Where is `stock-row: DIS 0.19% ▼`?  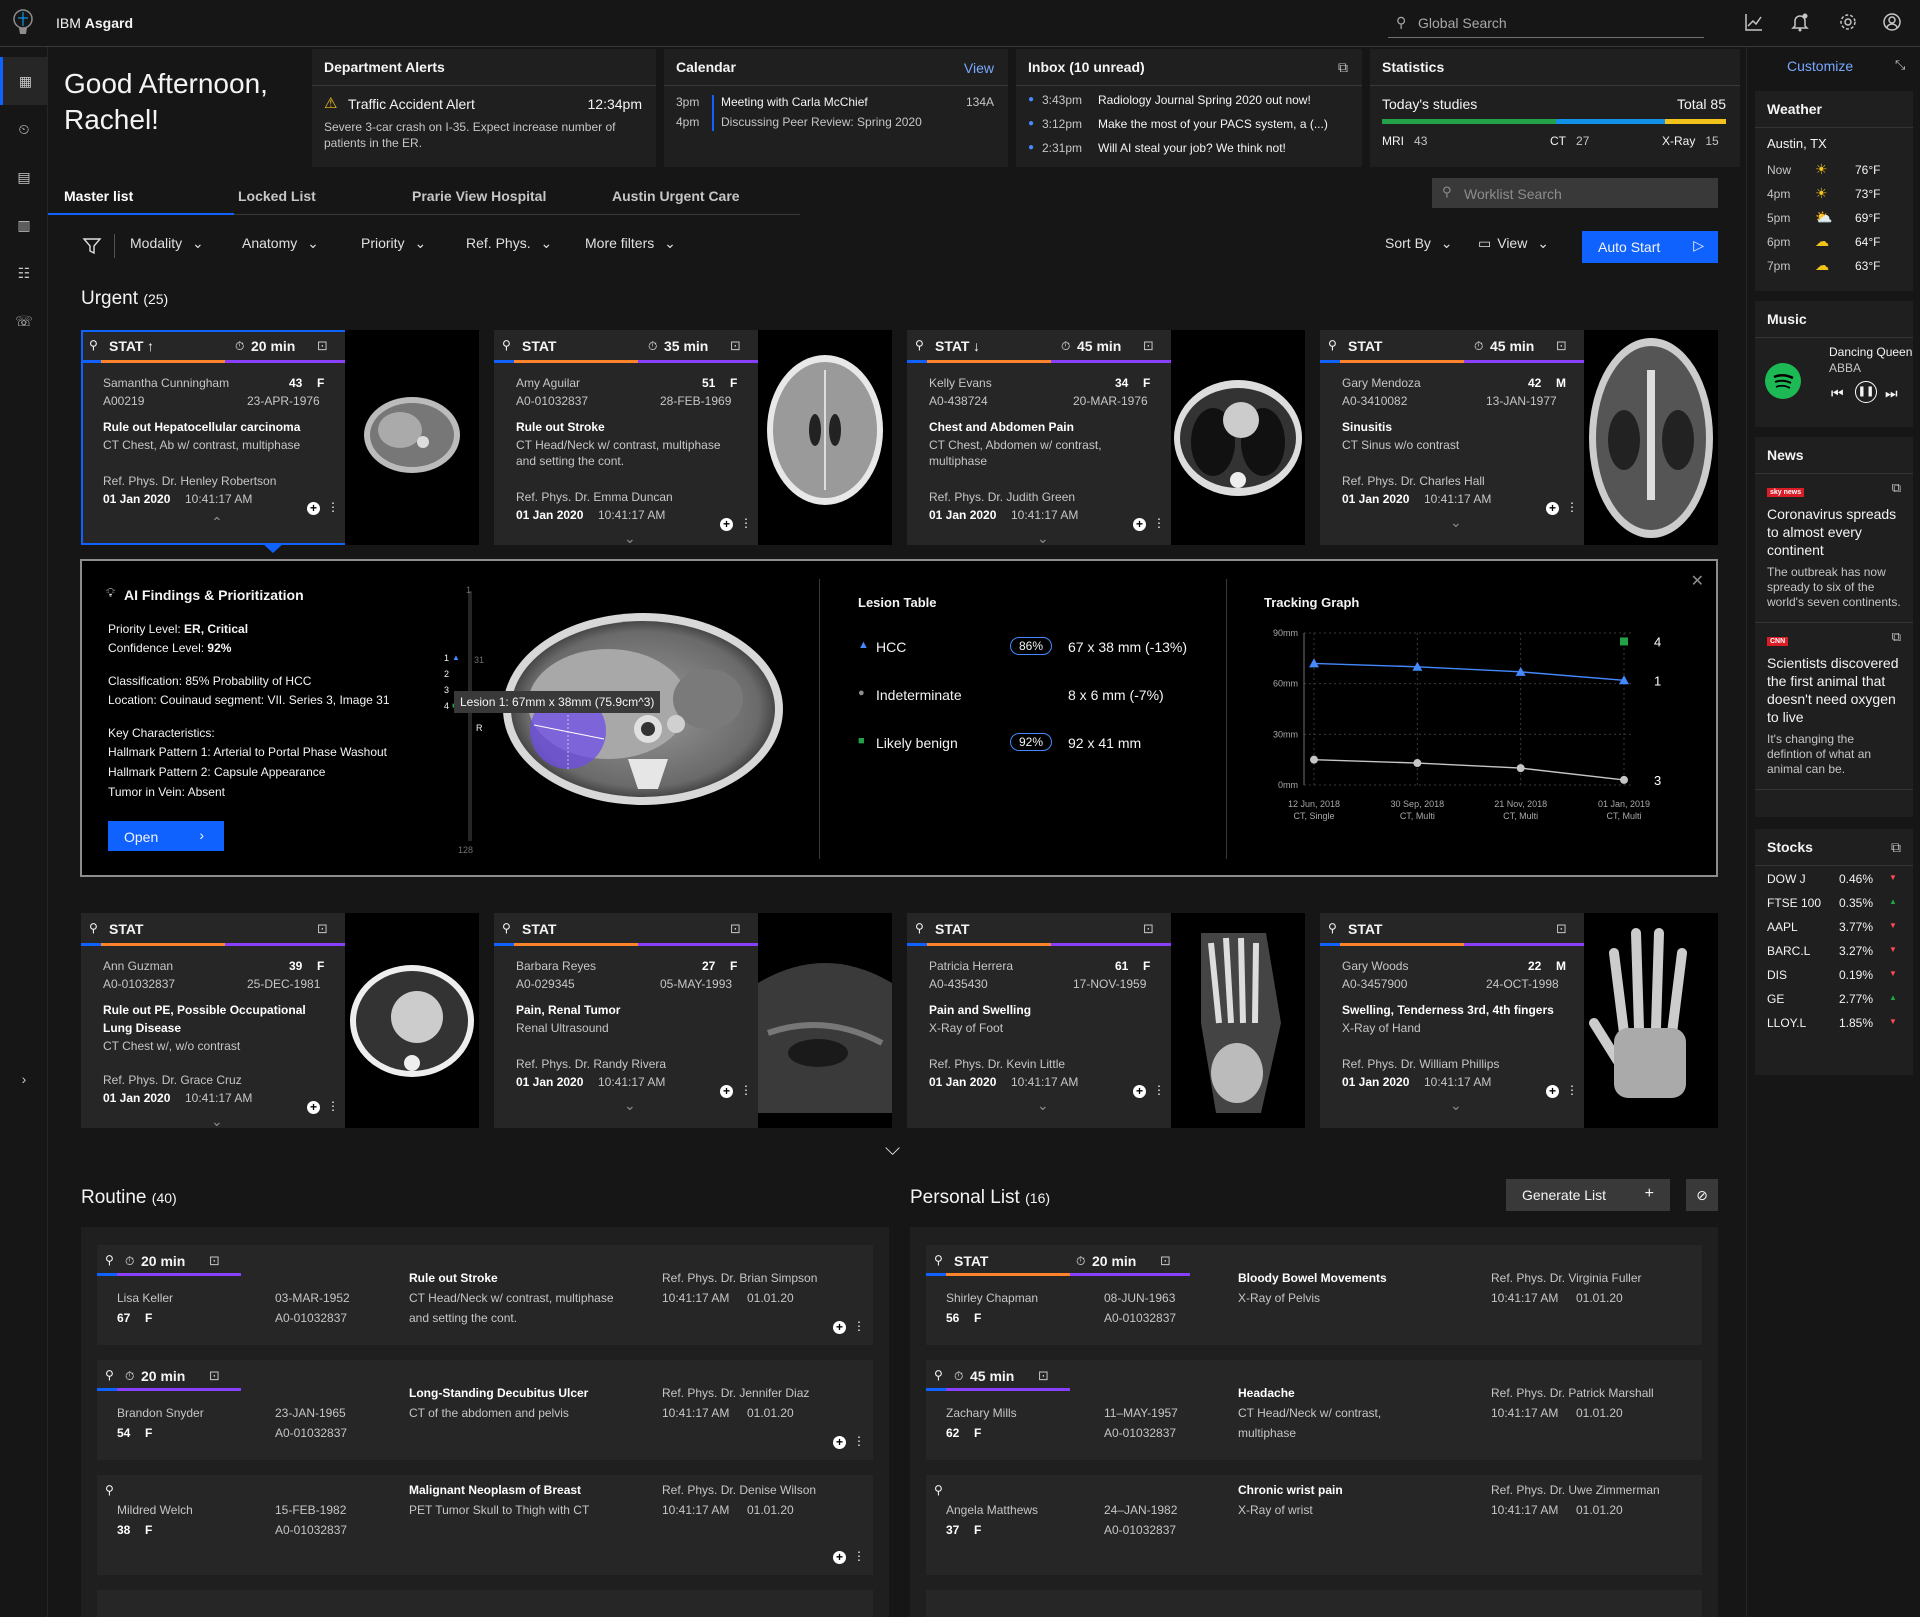
stock-row: DIS 0.19% ▼ is located at coordinates (1834, 974).